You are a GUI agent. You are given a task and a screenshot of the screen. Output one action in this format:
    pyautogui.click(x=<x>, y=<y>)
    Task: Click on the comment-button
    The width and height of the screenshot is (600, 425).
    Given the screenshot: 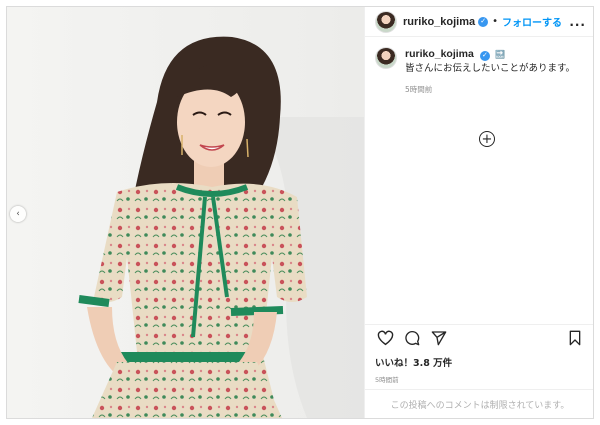 What is the action you would take?
    pyautogui.click(x=412, y=338)
    